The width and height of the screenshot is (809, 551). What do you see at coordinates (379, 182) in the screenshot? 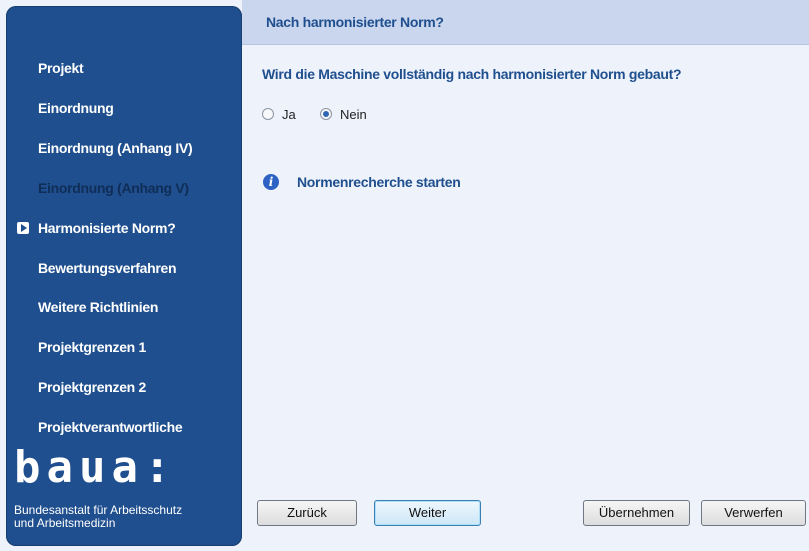
I see `normenrecherche-link: Normenrecherche starten` at bounding box center [379, 182].